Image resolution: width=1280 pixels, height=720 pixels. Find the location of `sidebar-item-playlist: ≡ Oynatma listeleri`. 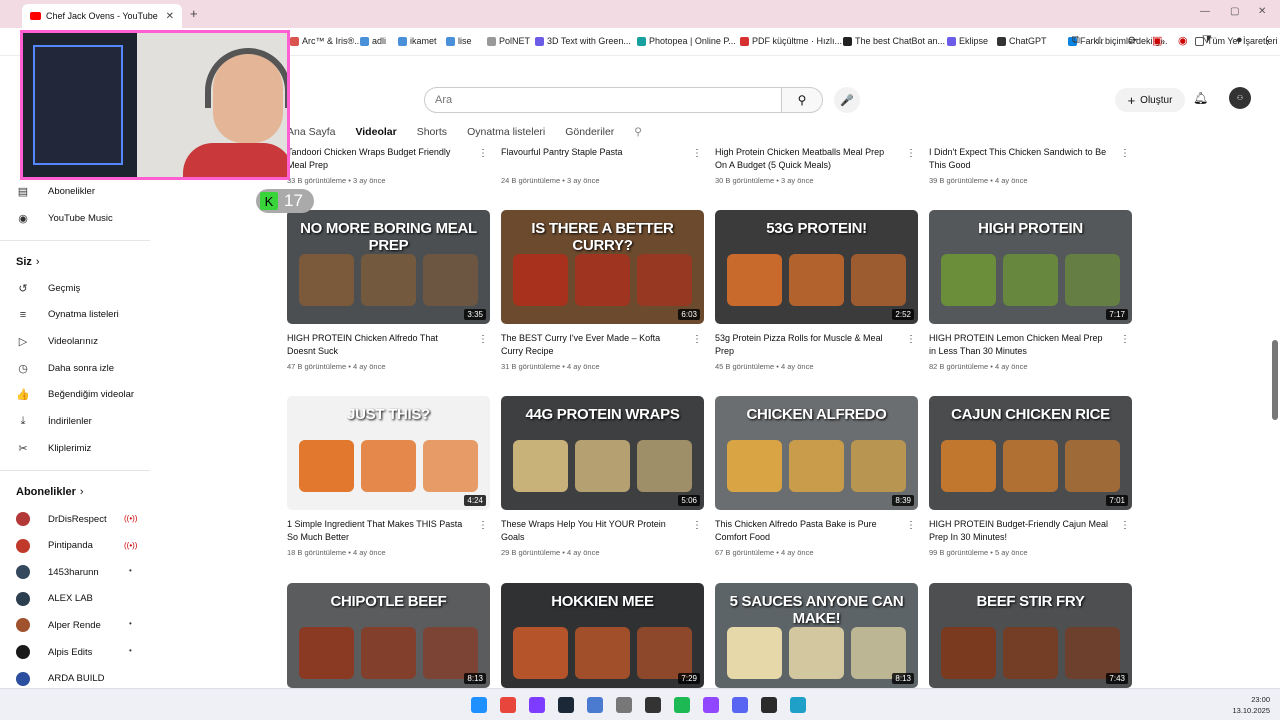

sidebar-item-playlist: ≡ Oynatma listeleri is located at coordinates (67, 315).